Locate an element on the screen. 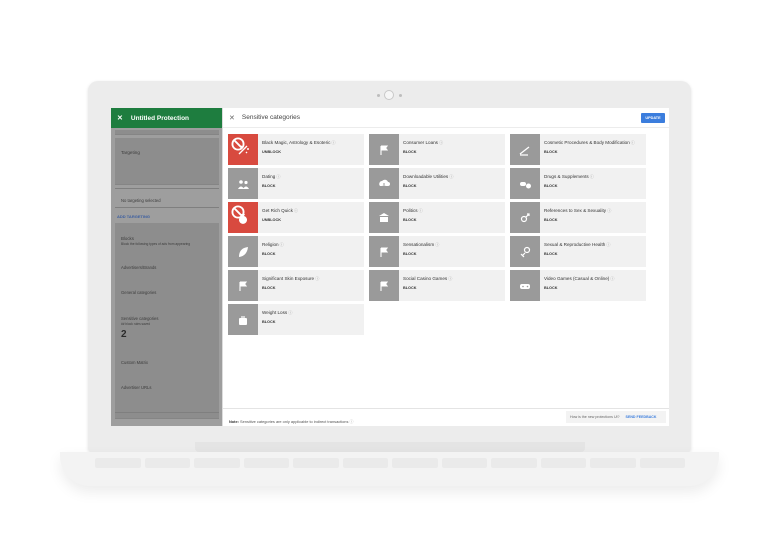  category-tile: Video Games (Casual & Online)ⓘ BLOCK is located at coordinates (578, 285).